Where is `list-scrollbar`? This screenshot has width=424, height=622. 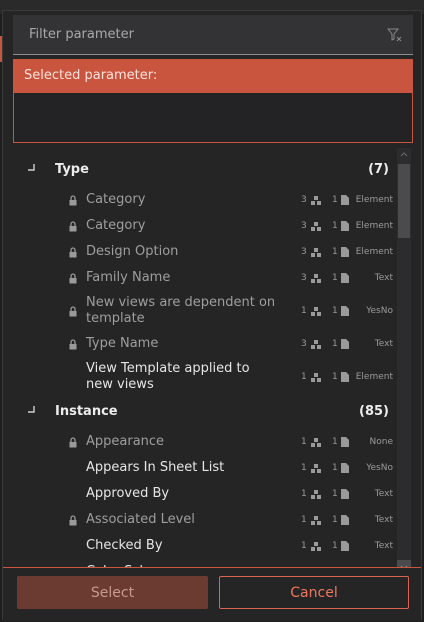
list-scrollbar is located at coordinates (404, 361).